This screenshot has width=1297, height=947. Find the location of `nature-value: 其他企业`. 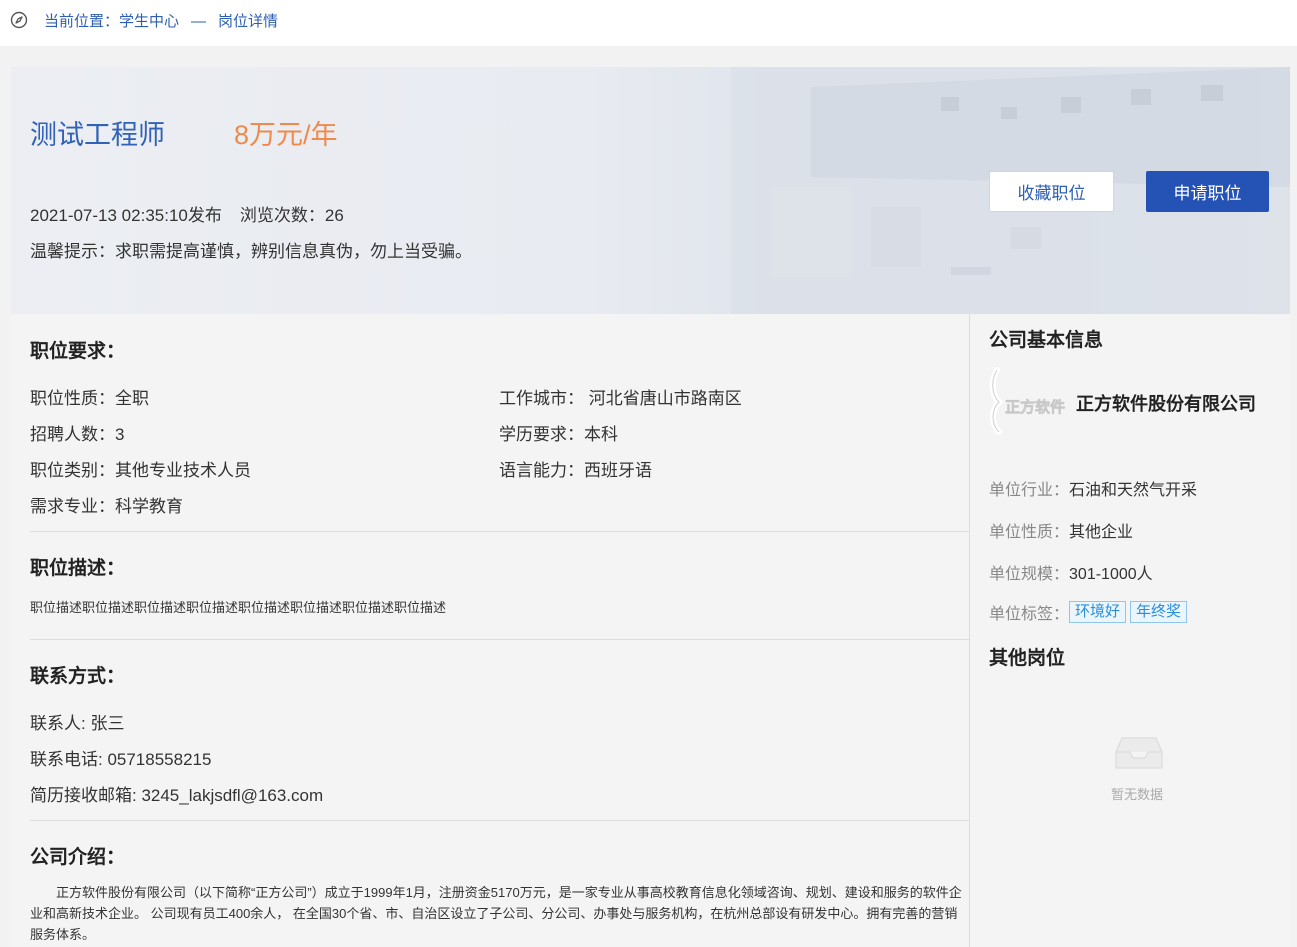

nature-value: 其他企业 is located at coordinates (1101, 532).